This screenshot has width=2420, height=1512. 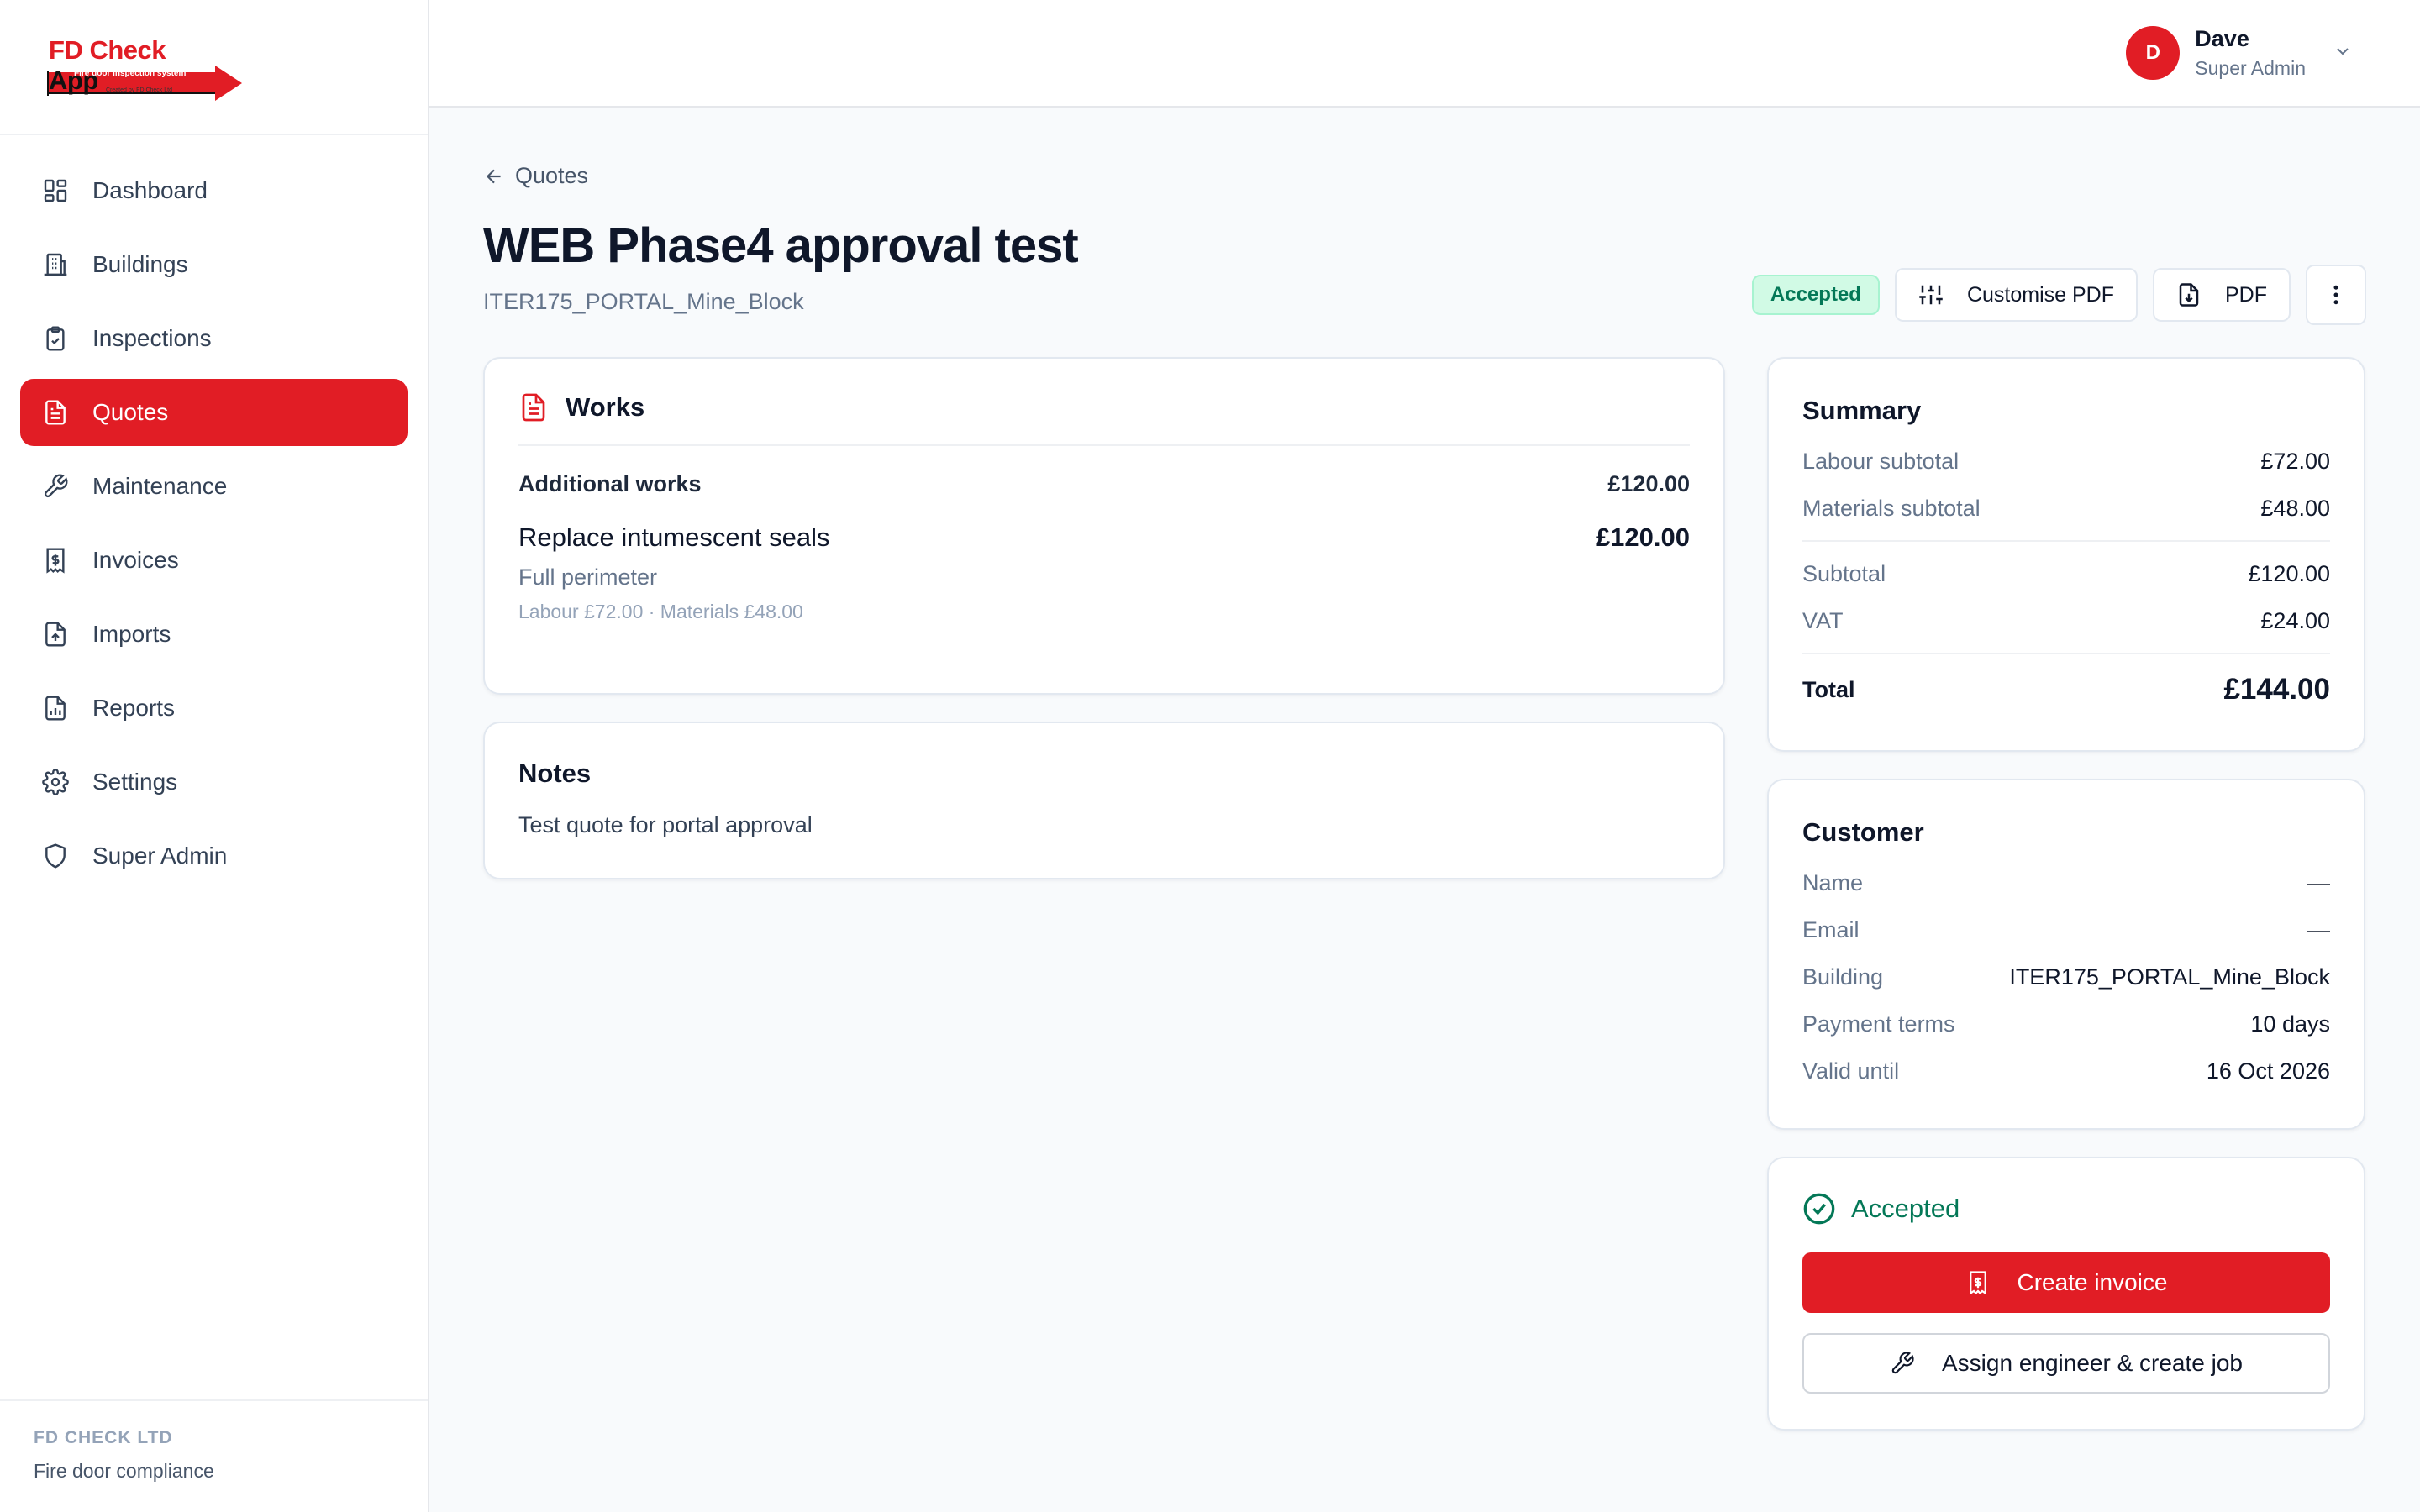 I want to click on subtotal-value: £120.00, so click(x=2289, y=573).